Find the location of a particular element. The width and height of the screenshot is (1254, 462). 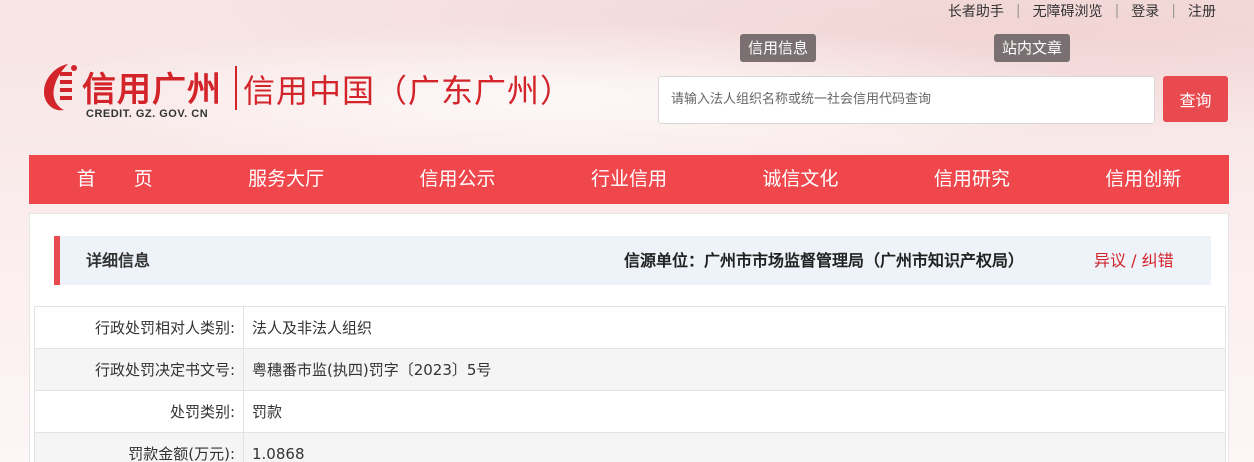

search-tabs: 信用信息 站内文章 is located at coordinates (910, 49).